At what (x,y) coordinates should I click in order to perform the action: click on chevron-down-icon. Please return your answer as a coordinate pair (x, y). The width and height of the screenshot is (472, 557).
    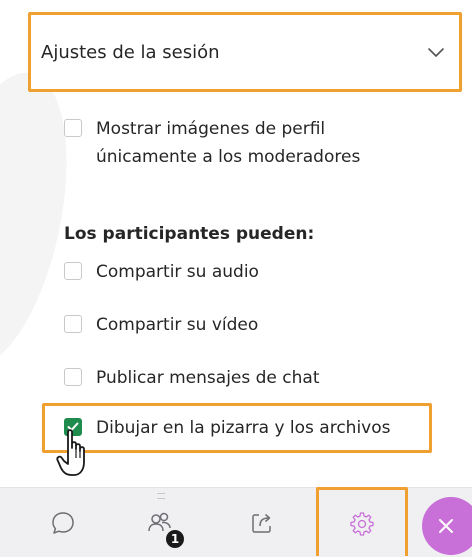
    Looking at the image, I should click on (436, 52).